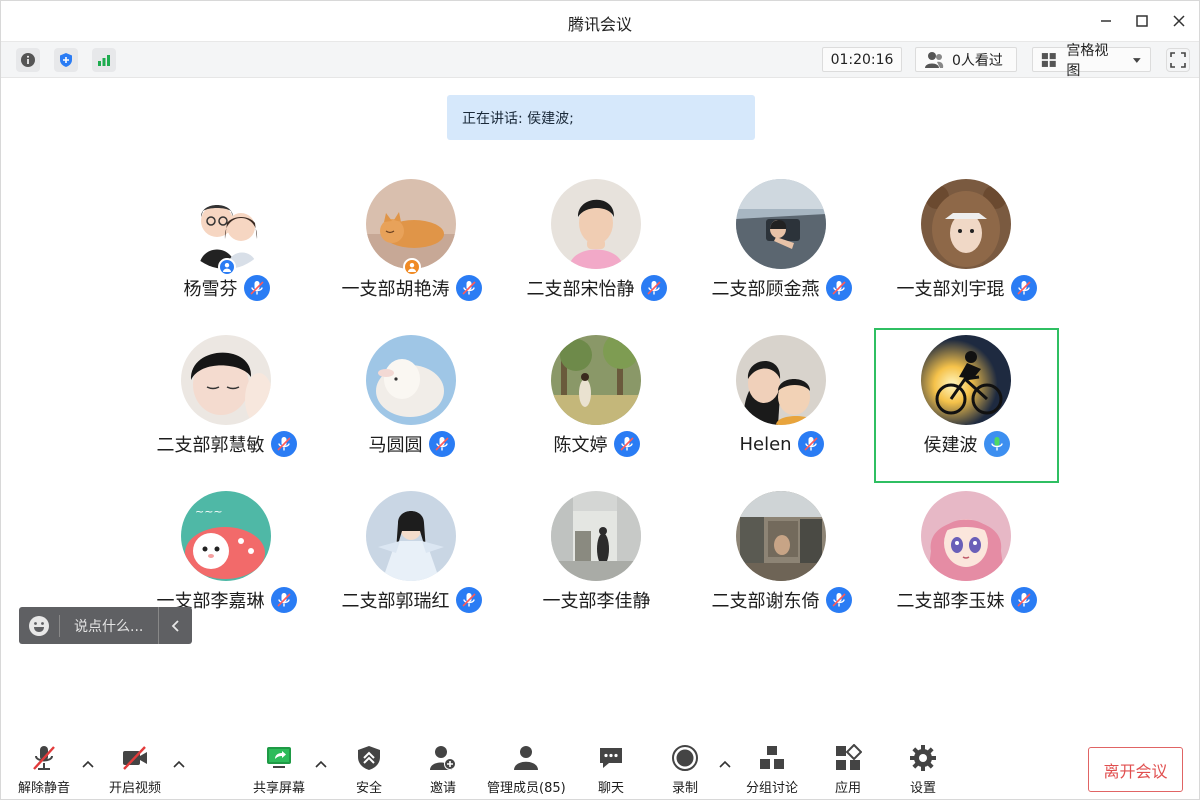  I want to click on fullscreen-button, so click(1178, 60).